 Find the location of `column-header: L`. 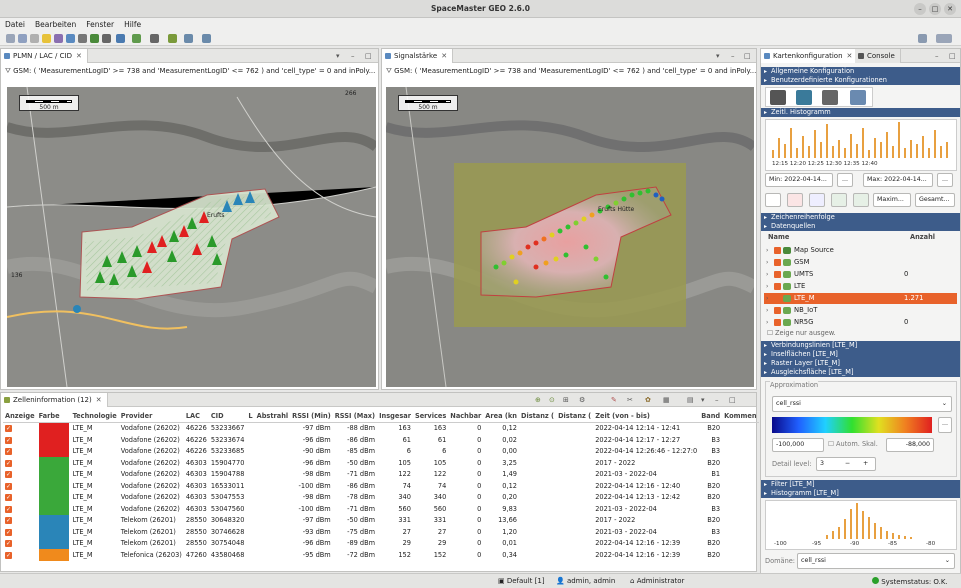

column-header: L is located at coordinates (250, 417).